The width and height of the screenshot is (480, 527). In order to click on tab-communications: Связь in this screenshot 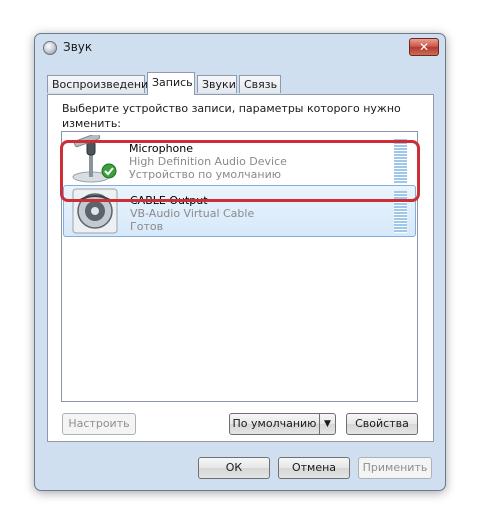, I will do `click(260, 84)`.